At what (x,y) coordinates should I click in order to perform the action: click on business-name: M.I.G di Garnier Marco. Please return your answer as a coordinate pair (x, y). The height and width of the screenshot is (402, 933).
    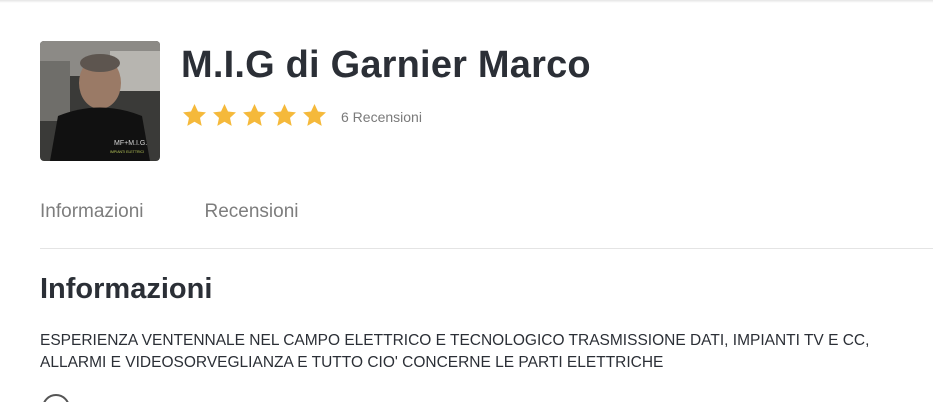
    Looking at the image, I should click on (386, 65).